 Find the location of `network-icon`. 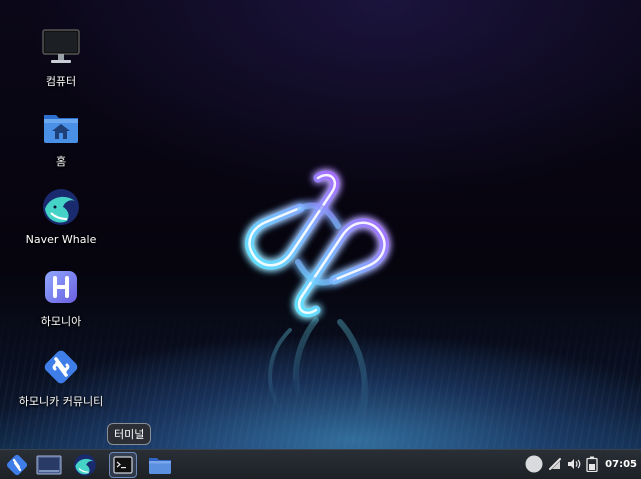

network-icon is located at coordinates (555, 464).